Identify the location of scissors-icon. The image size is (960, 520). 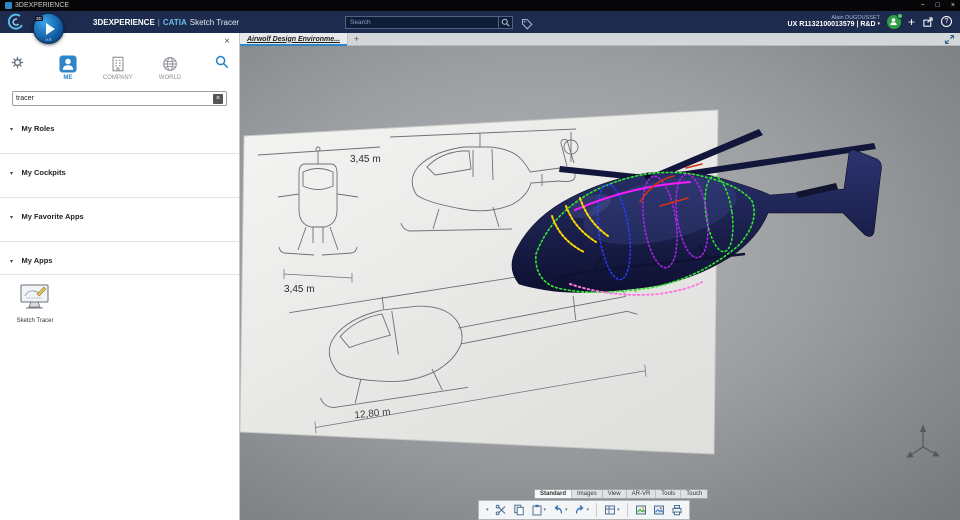
(500, 510).